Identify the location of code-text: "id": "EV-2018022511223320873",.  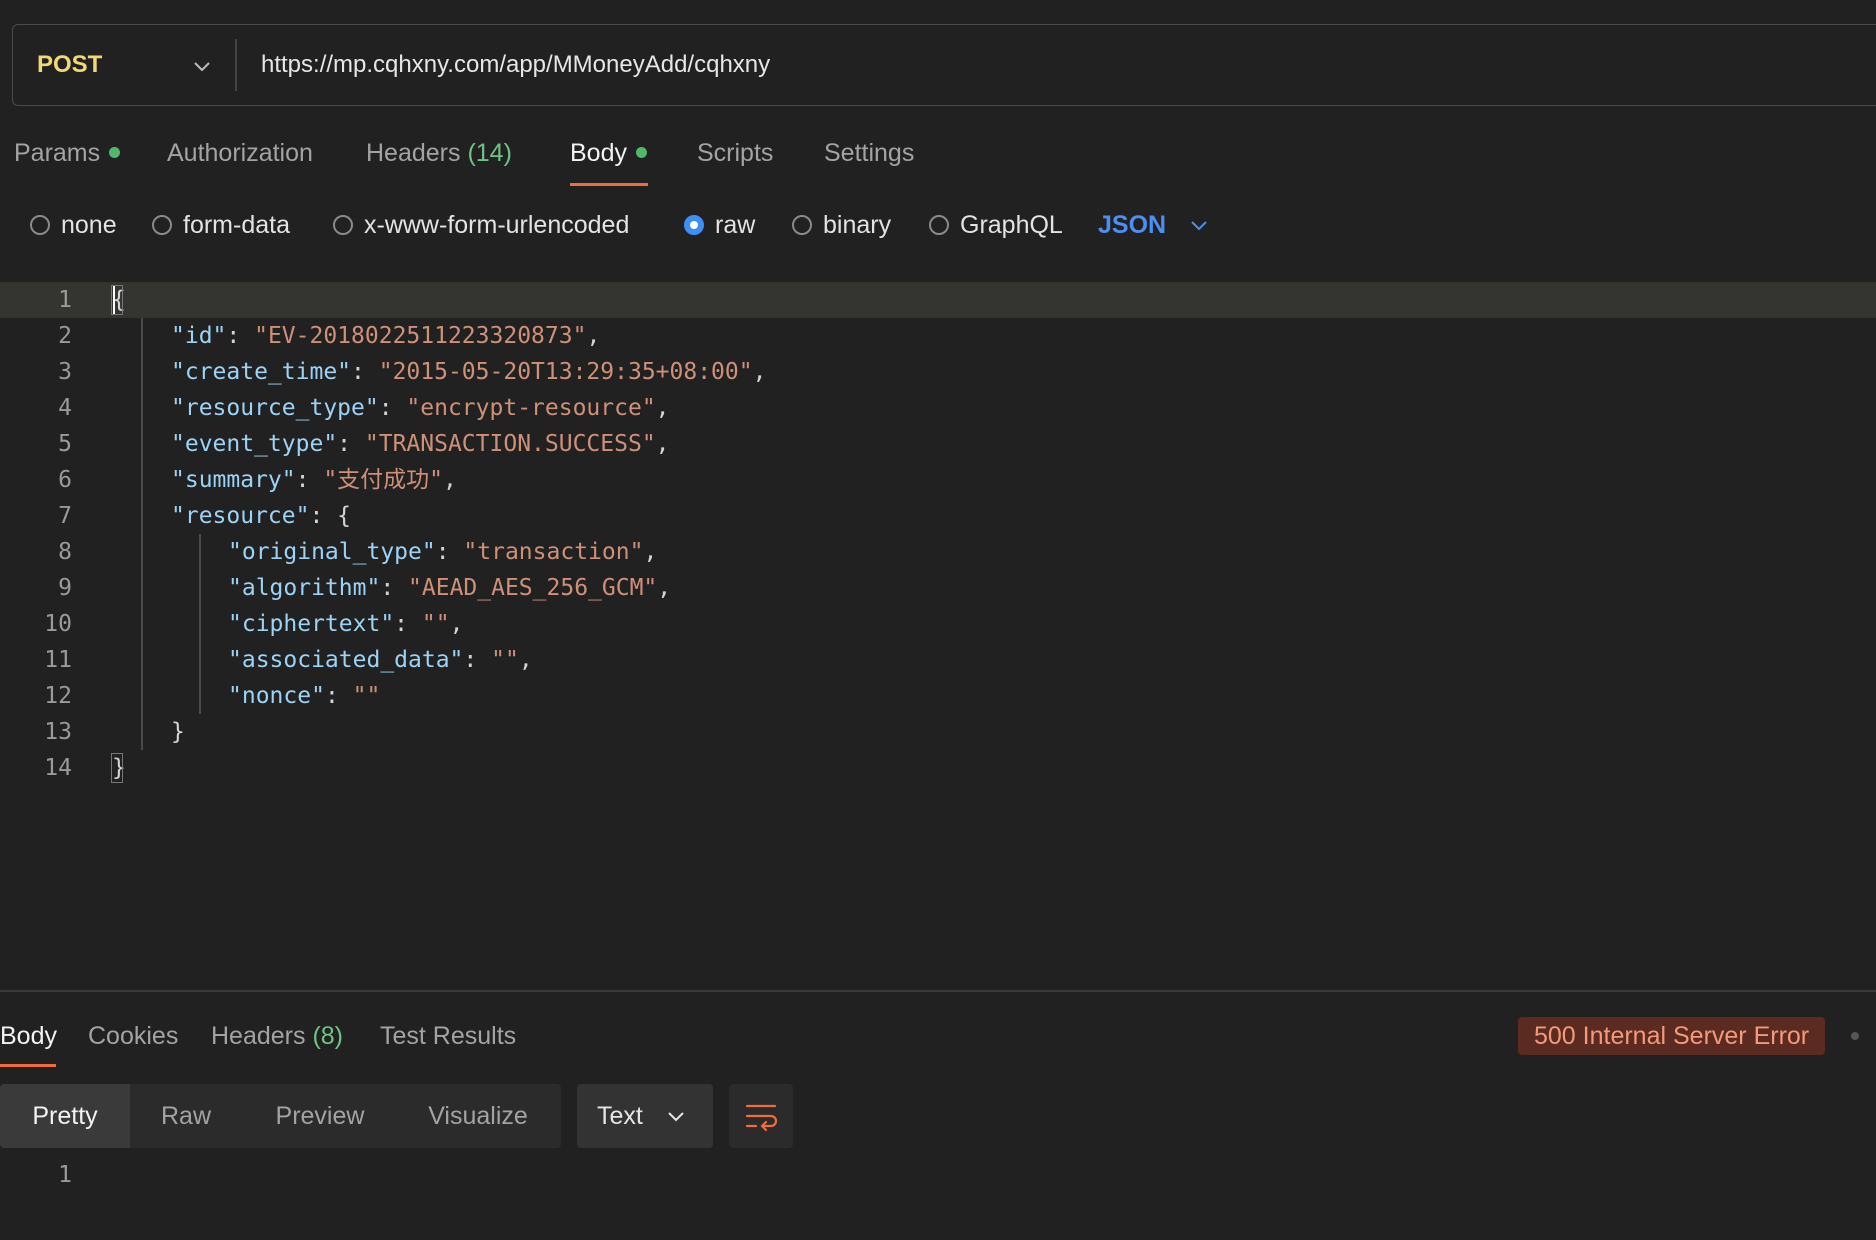
(386, 336).